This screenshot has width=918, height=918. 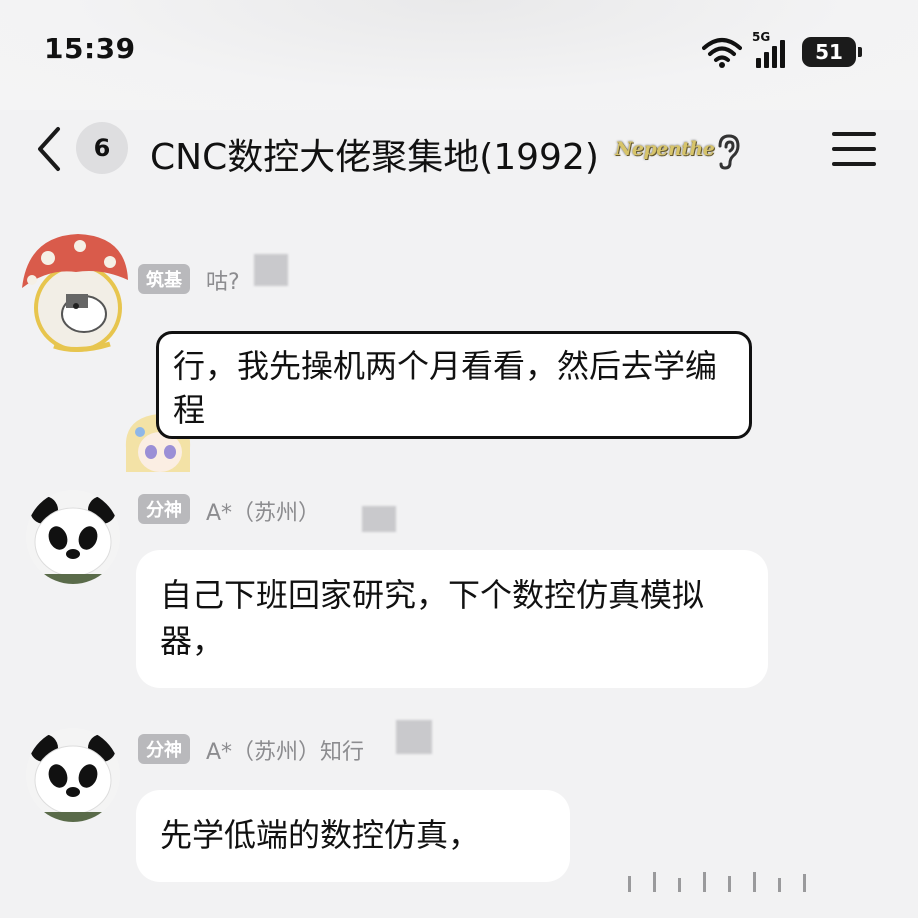 I want to click on chevron-left-icon, so click(x=49, y=149).